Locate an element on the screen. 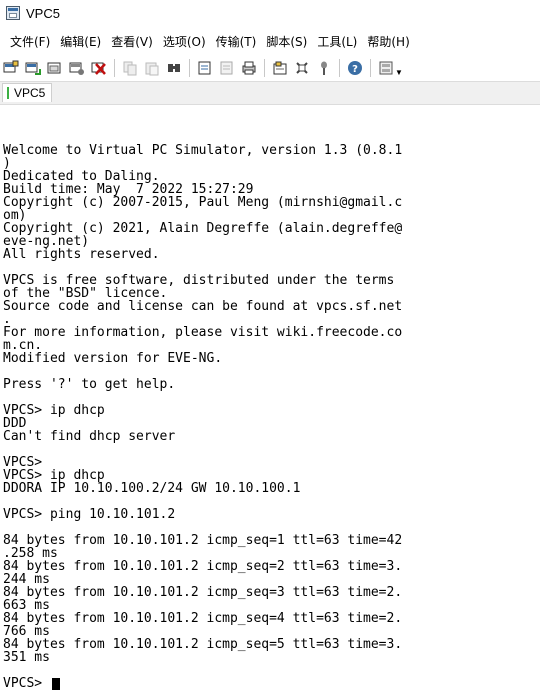  text-cursor is located at coordinates (55, 683).